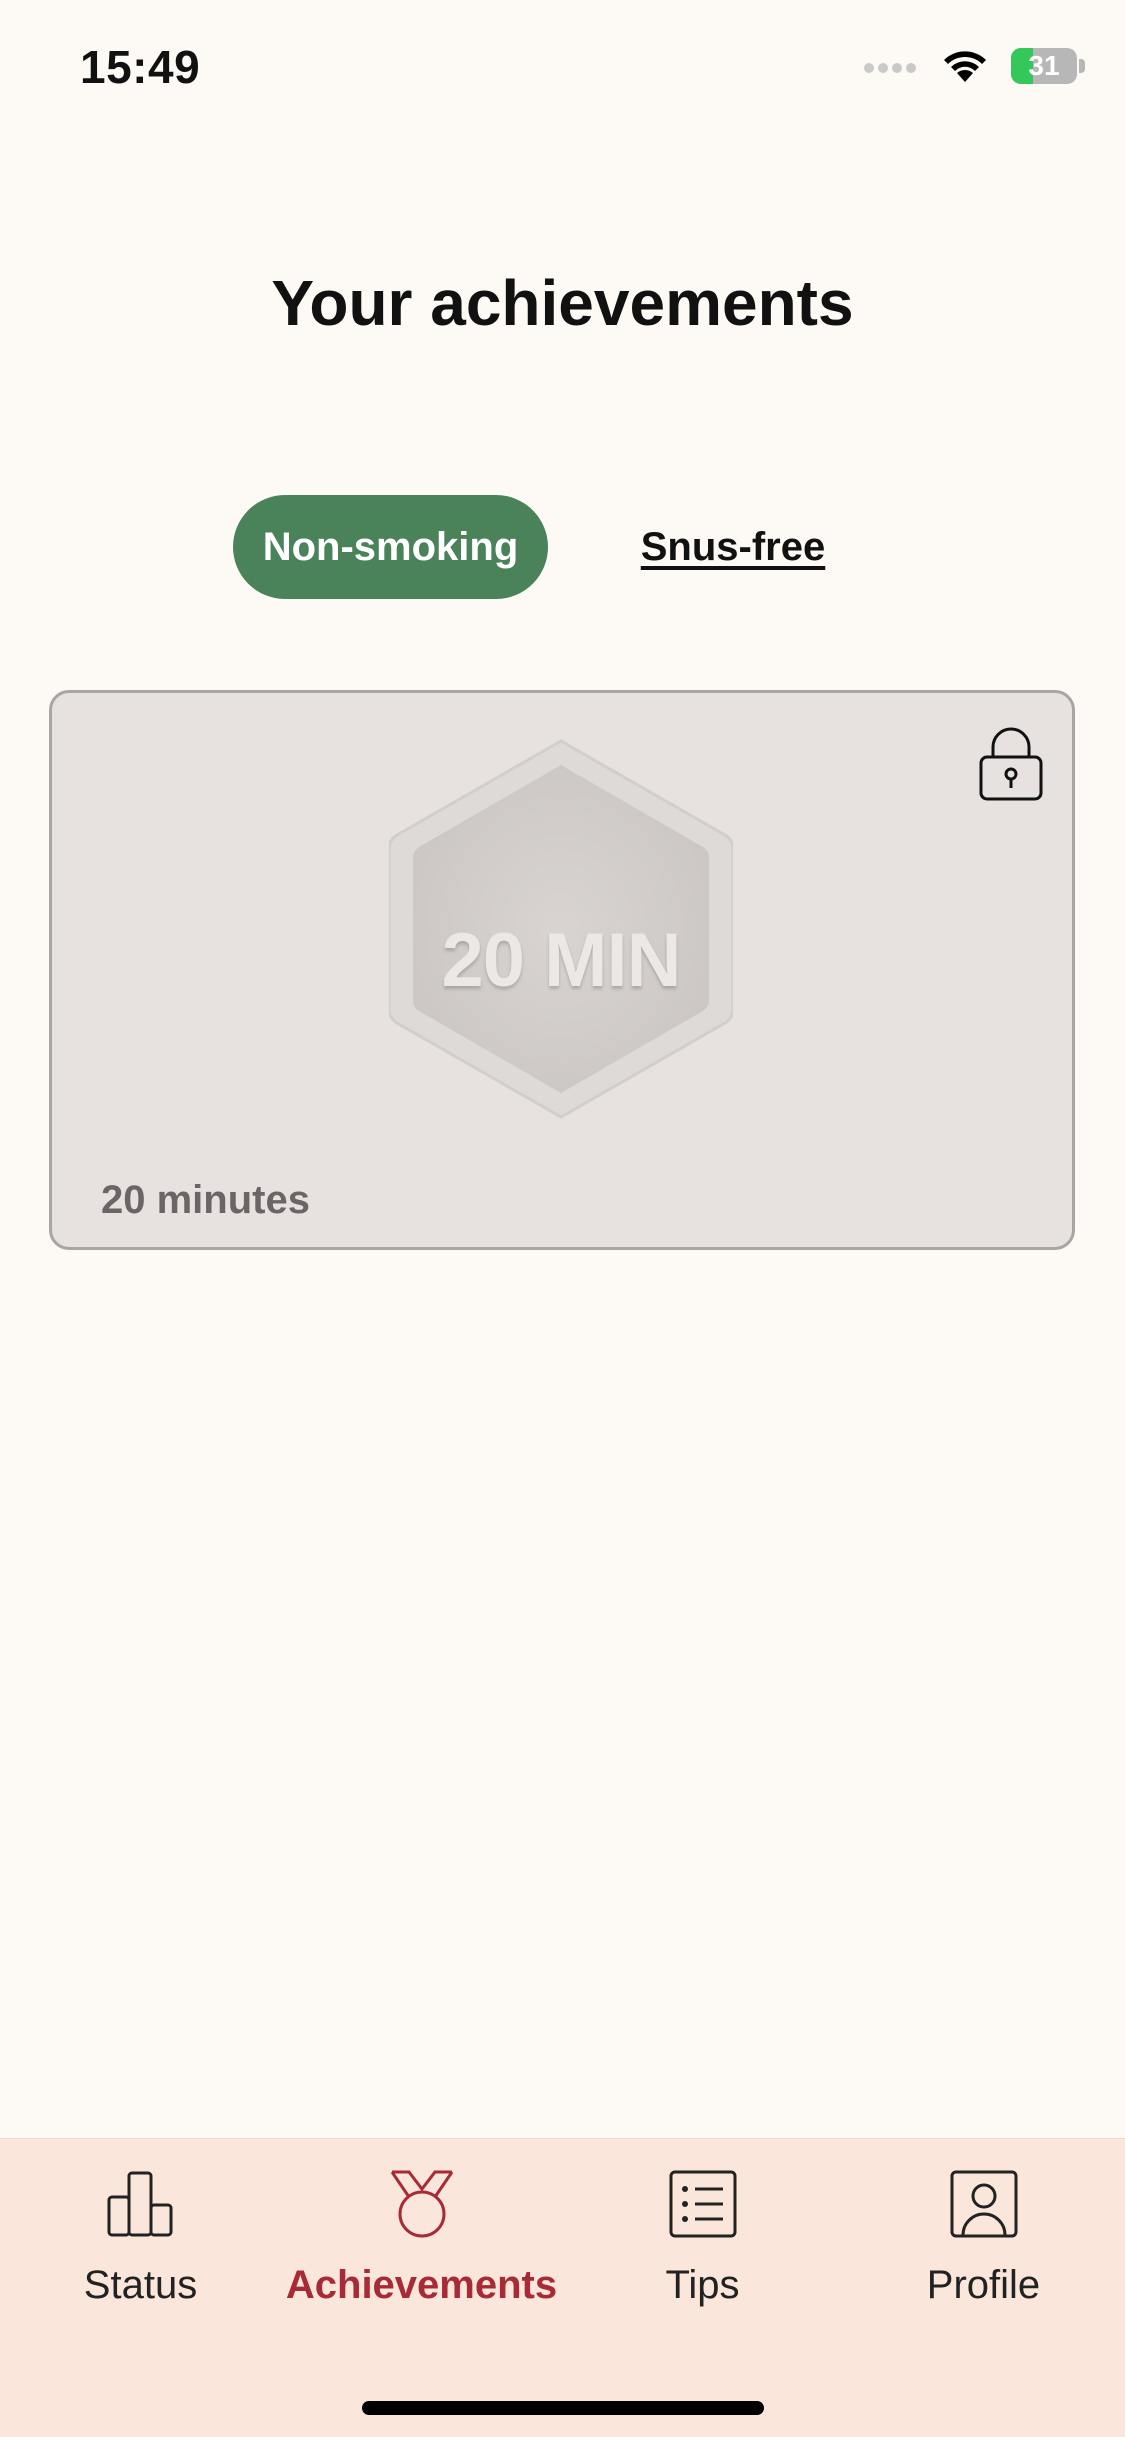 The width and height of the screenshot is (1125, 2437). Describe the element at coordinates (390, 547) in the screenshot. I see `tab-non-smoking: Non-smoking` at that location.